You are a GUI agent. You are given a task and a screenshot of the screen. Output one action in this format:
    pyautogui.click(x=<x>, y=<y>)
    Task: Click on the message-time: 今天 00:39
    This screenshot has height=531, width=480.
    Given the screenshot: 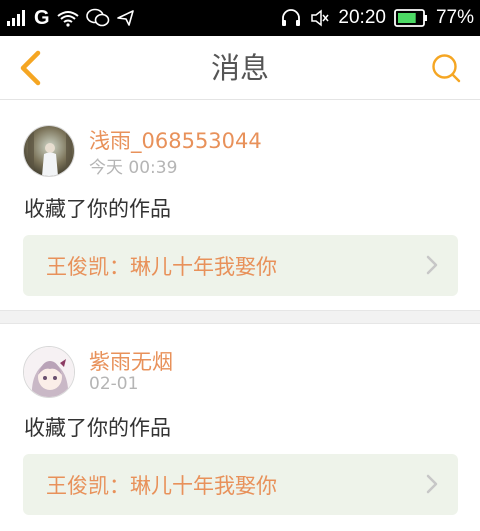 What is the action you would take?
    pyautogui.click(x=133, y=168)
    